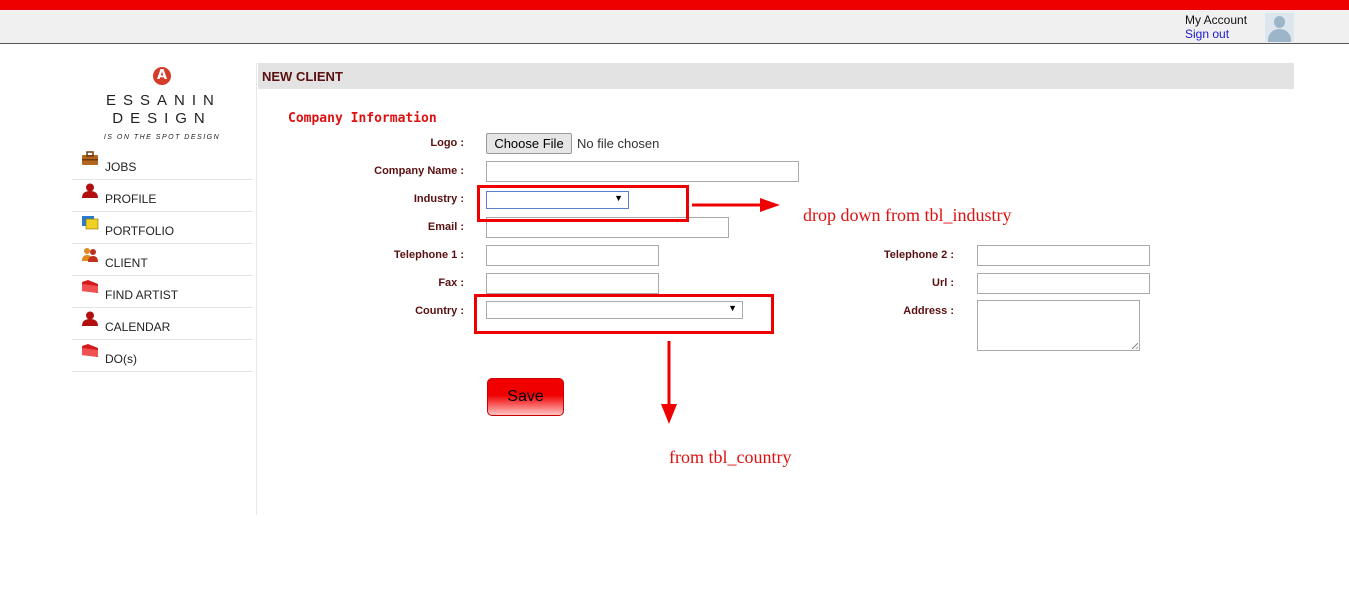  What do you see at coordinates (142, 295) in the screenshot?
I see `sidebar-item-label: FIND ARTIST` at bounding box center [142, 295].